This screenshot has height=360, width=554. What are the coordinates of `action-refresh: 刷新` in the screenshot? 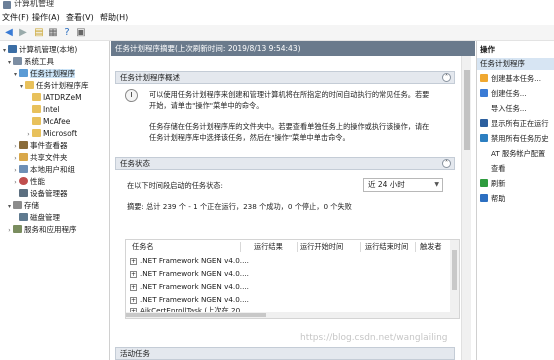 It's located at (492, 184).